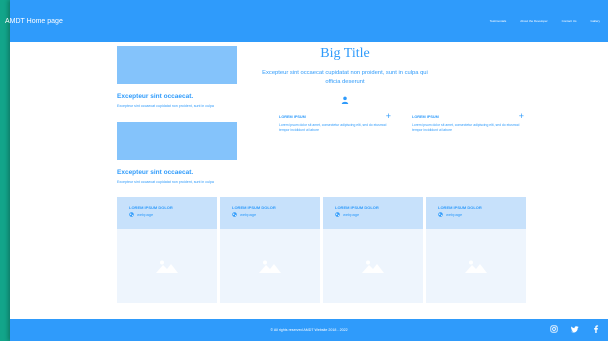 The width and height of the screenshot is (608, 341). I want to click on nav-link-gallery: Gallery, so click(595, 21).